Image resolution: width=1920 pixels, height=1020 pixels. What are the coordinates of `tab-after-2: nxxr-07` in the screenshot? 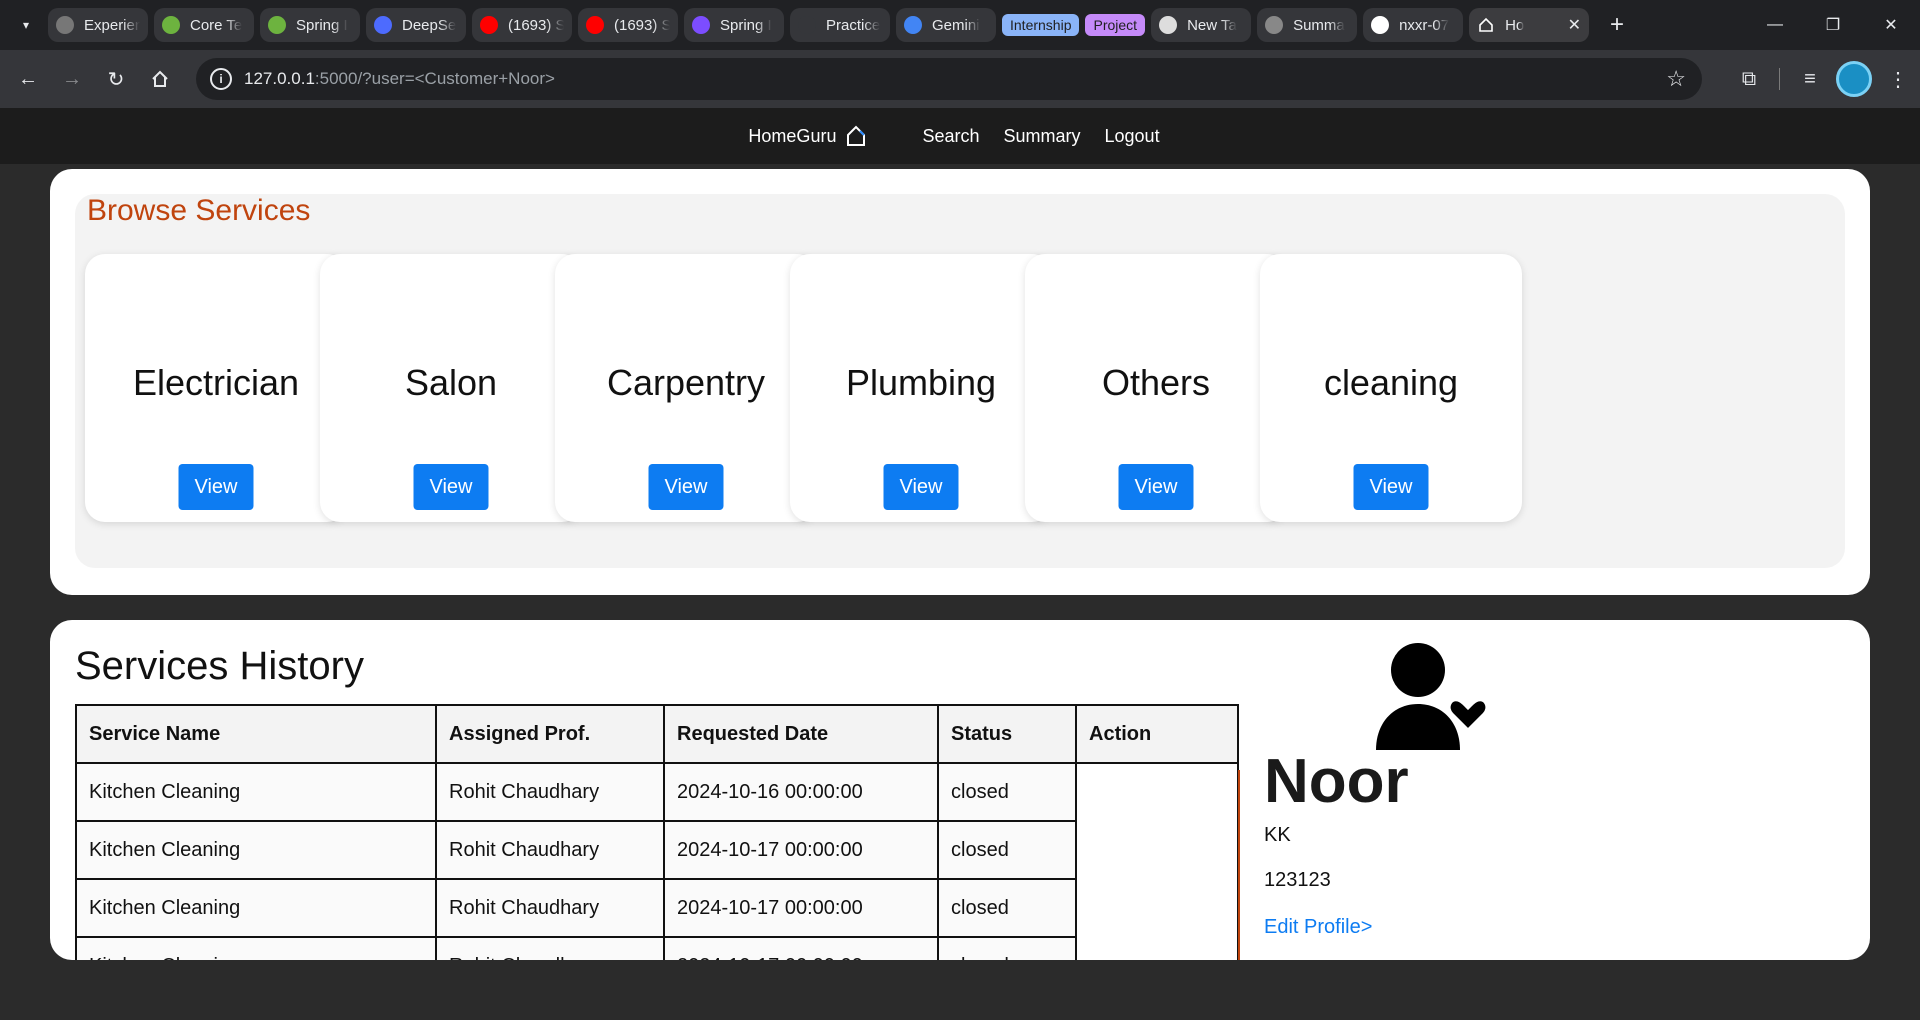 It's located at (1413, 25).